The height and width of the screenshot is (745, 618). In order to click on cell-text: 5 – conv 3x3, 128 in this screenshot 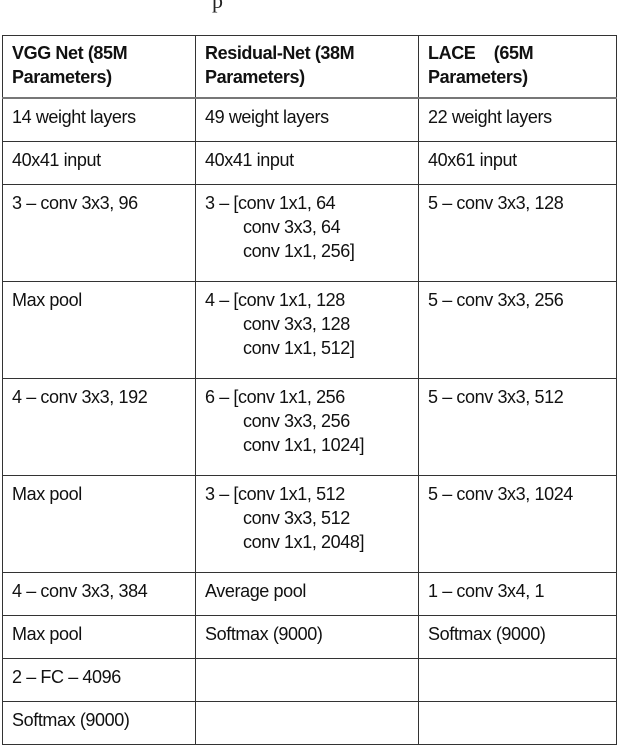, I will do `click(496, 203)`.